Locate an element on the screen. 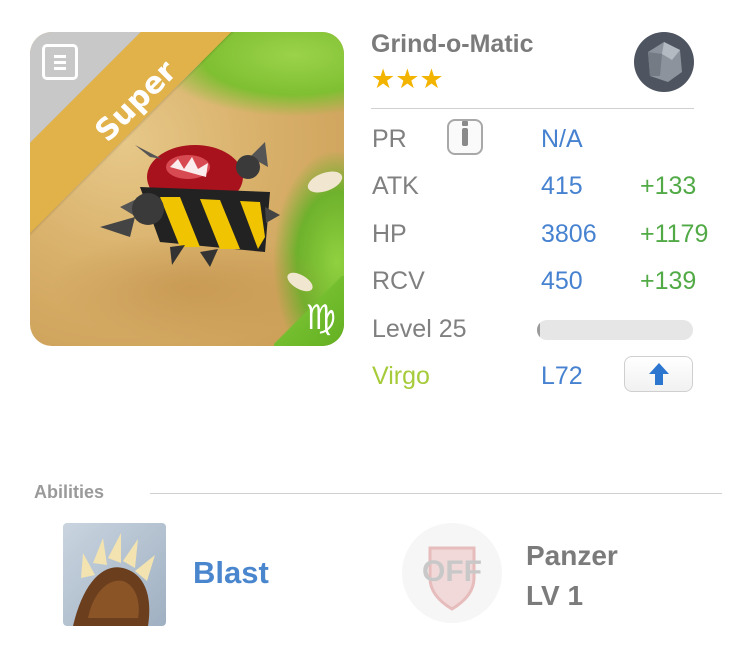 Image resolution: width=750 pixels, height=661 pixels. zodiac-label: Virgo is located at coordinates (401, 376).